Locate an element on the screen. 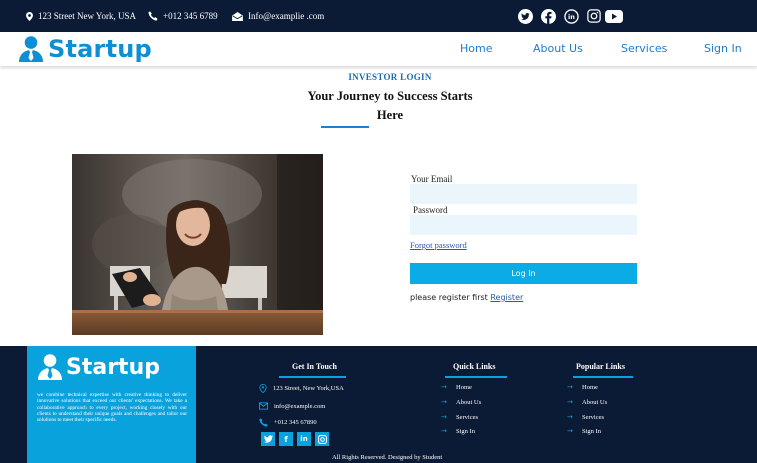 The width and height of the screenshot is (757, 463). footer-phone: +012 345 67890 is located at coordinates (288, 422).